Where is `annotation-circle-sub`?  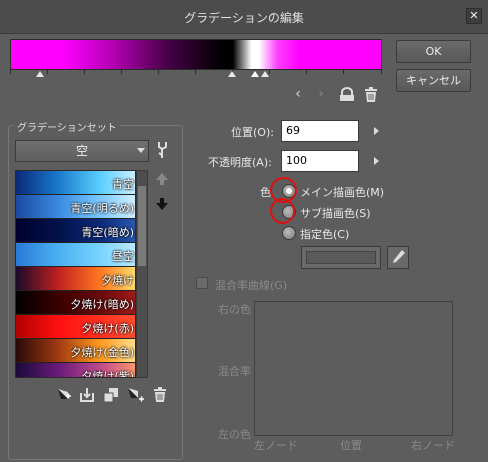
annotation-circle-sub is located at coordinates (282, 211).